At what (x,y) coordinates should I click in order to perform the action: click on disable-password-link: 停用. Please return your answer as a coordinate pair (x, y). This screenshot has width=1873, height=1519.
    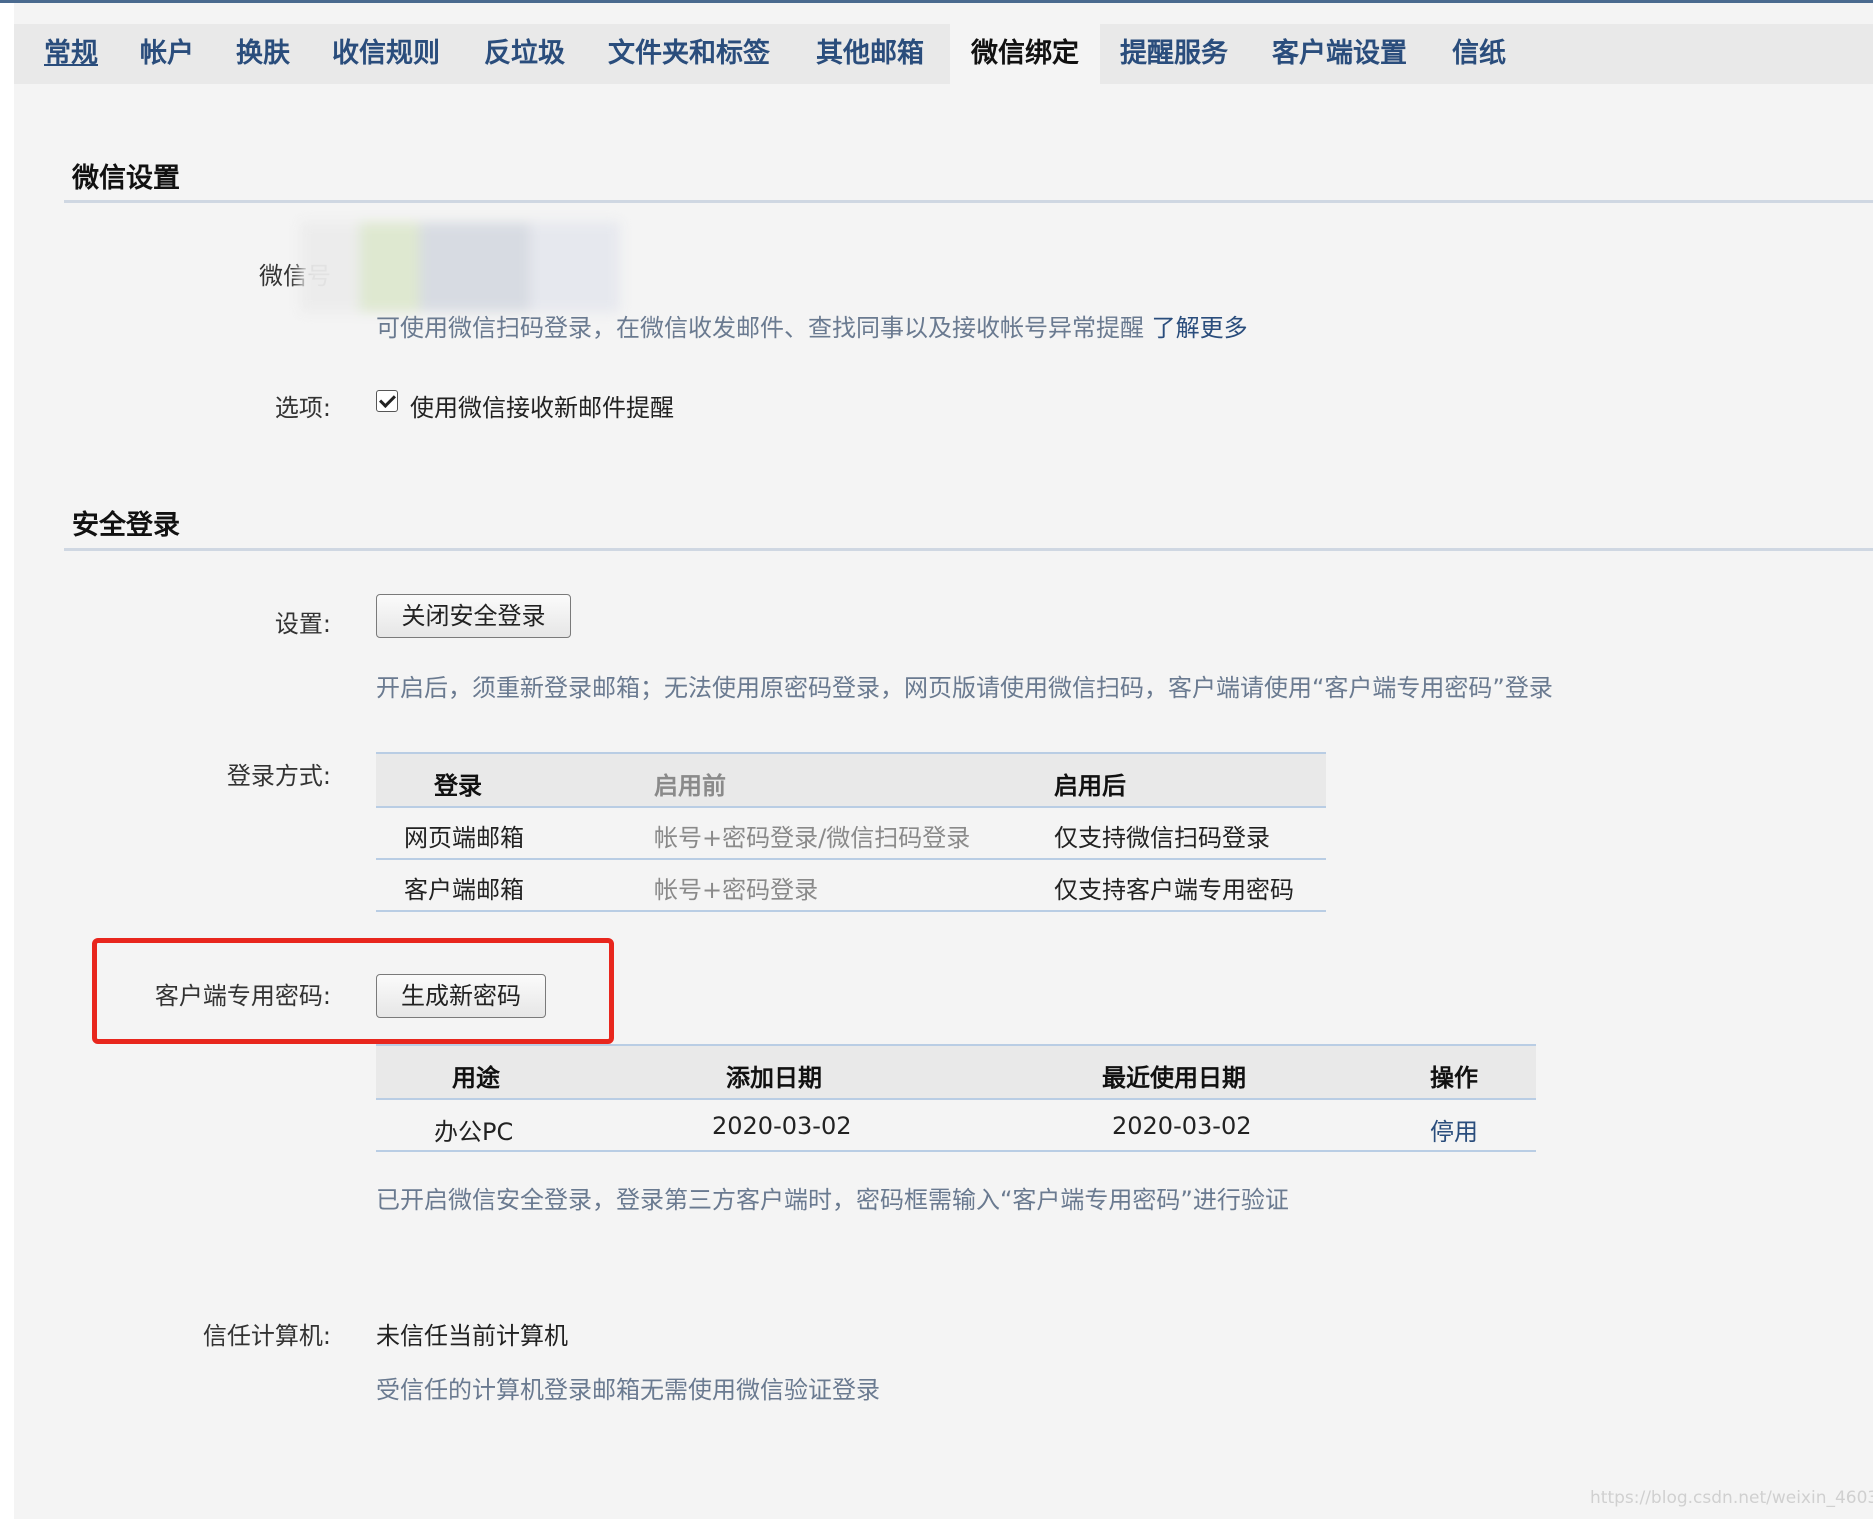
    Looking at the image, I should click on (1454, 1129).